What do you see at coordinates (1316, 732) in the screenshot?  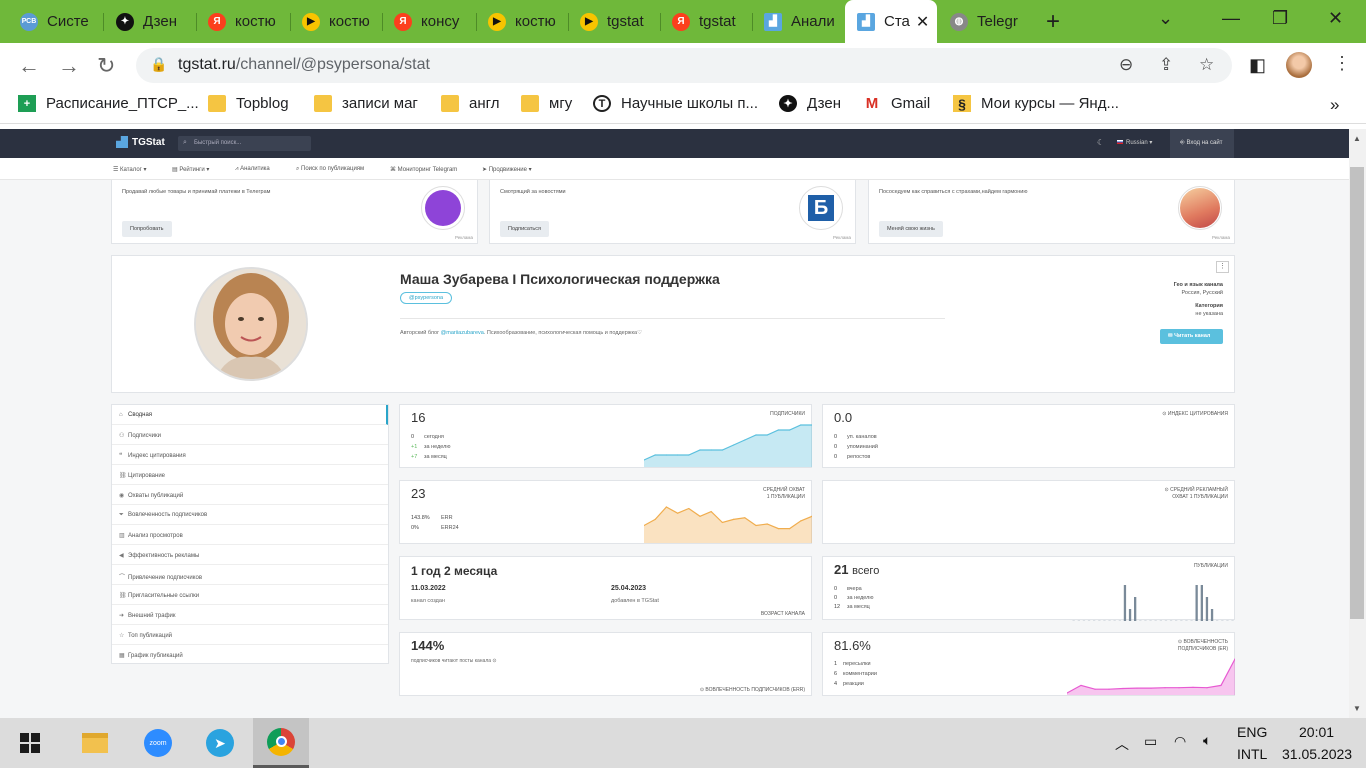 I see `clock-time: 20:01` at bounding box center [1316, 732].